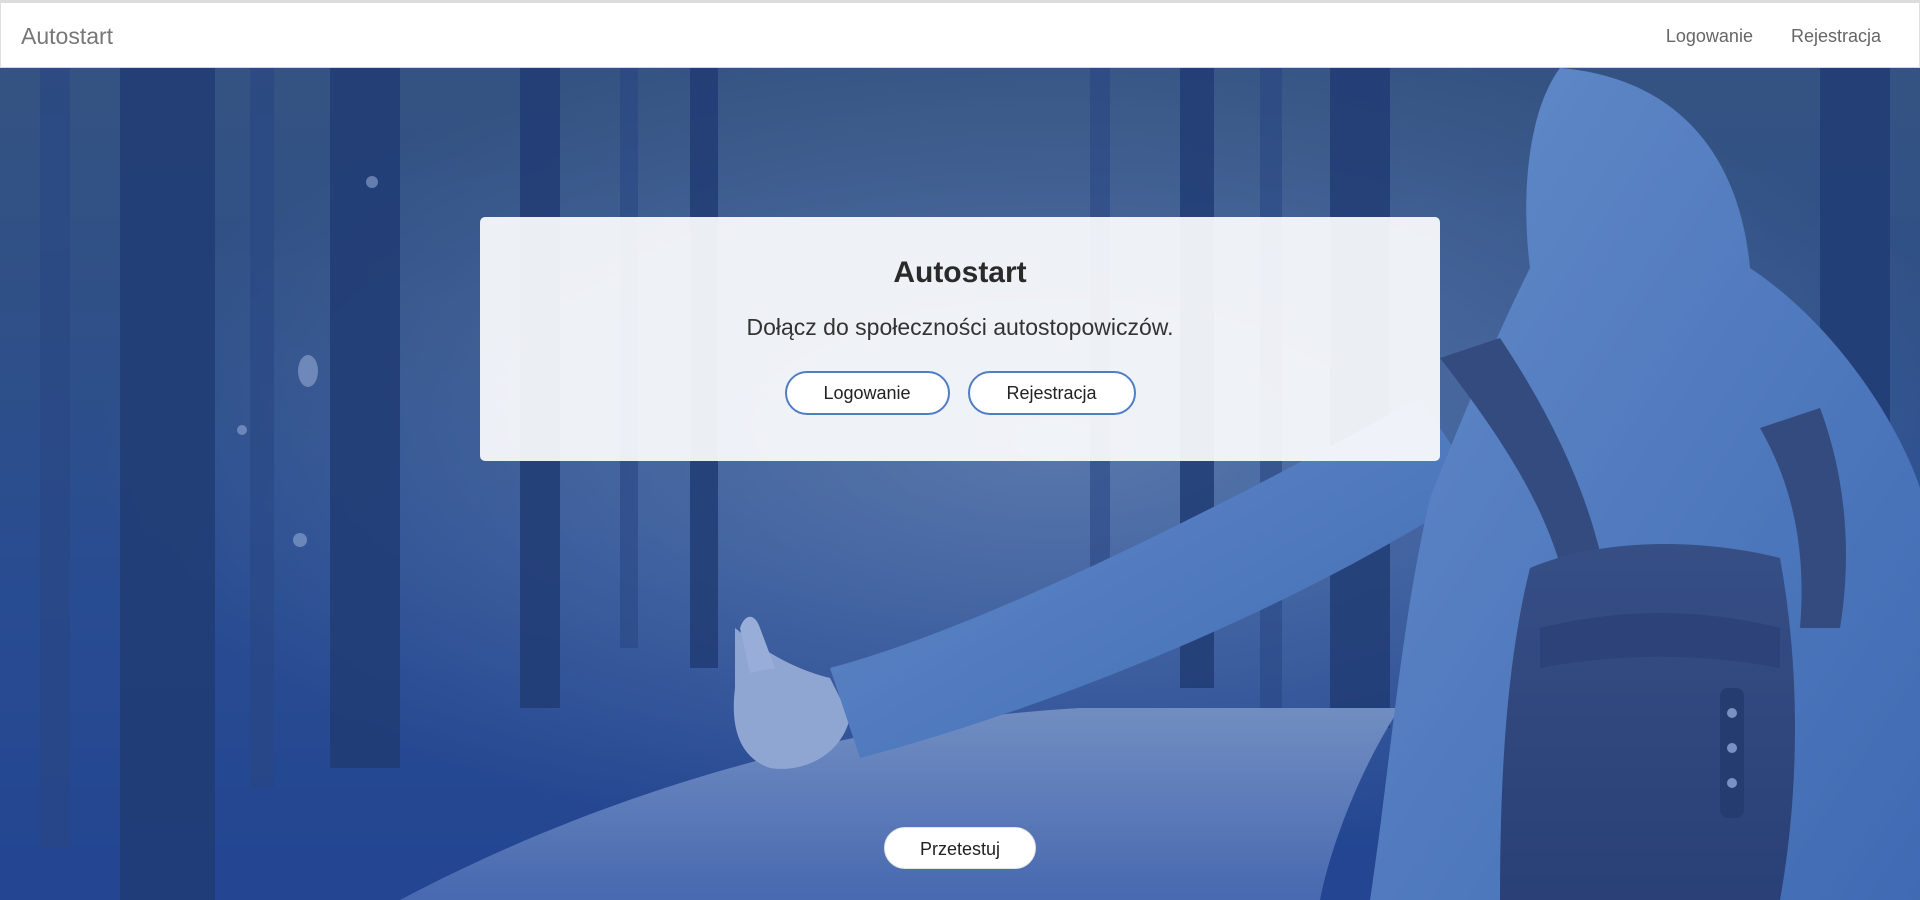 The width and height of the screenshot is (1920, 900). What do you see at coordinates (867, 393) in the screenshot?
I see `login-button: Logowanie` at bounding box center [867, 393].